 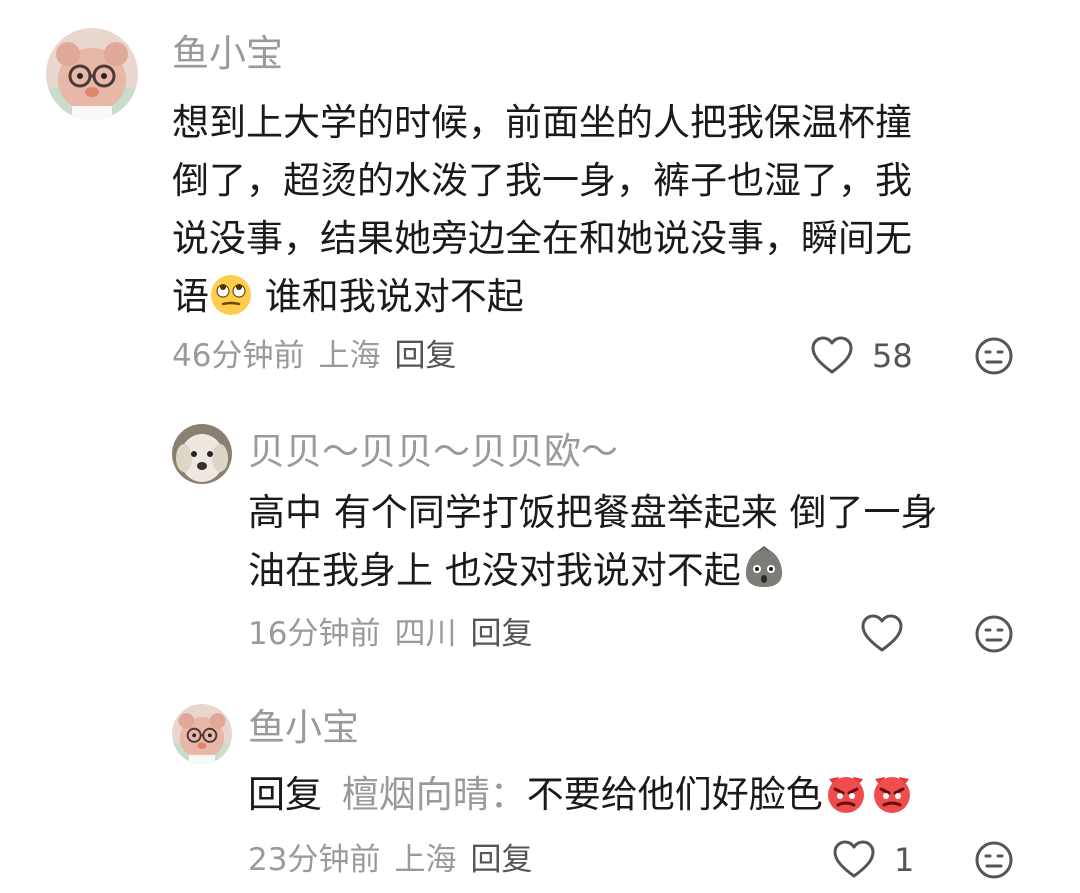 I want to click on comment-text: 回复 檀烟向晴：不要给他们好脸色, so click(x=581, y=795).